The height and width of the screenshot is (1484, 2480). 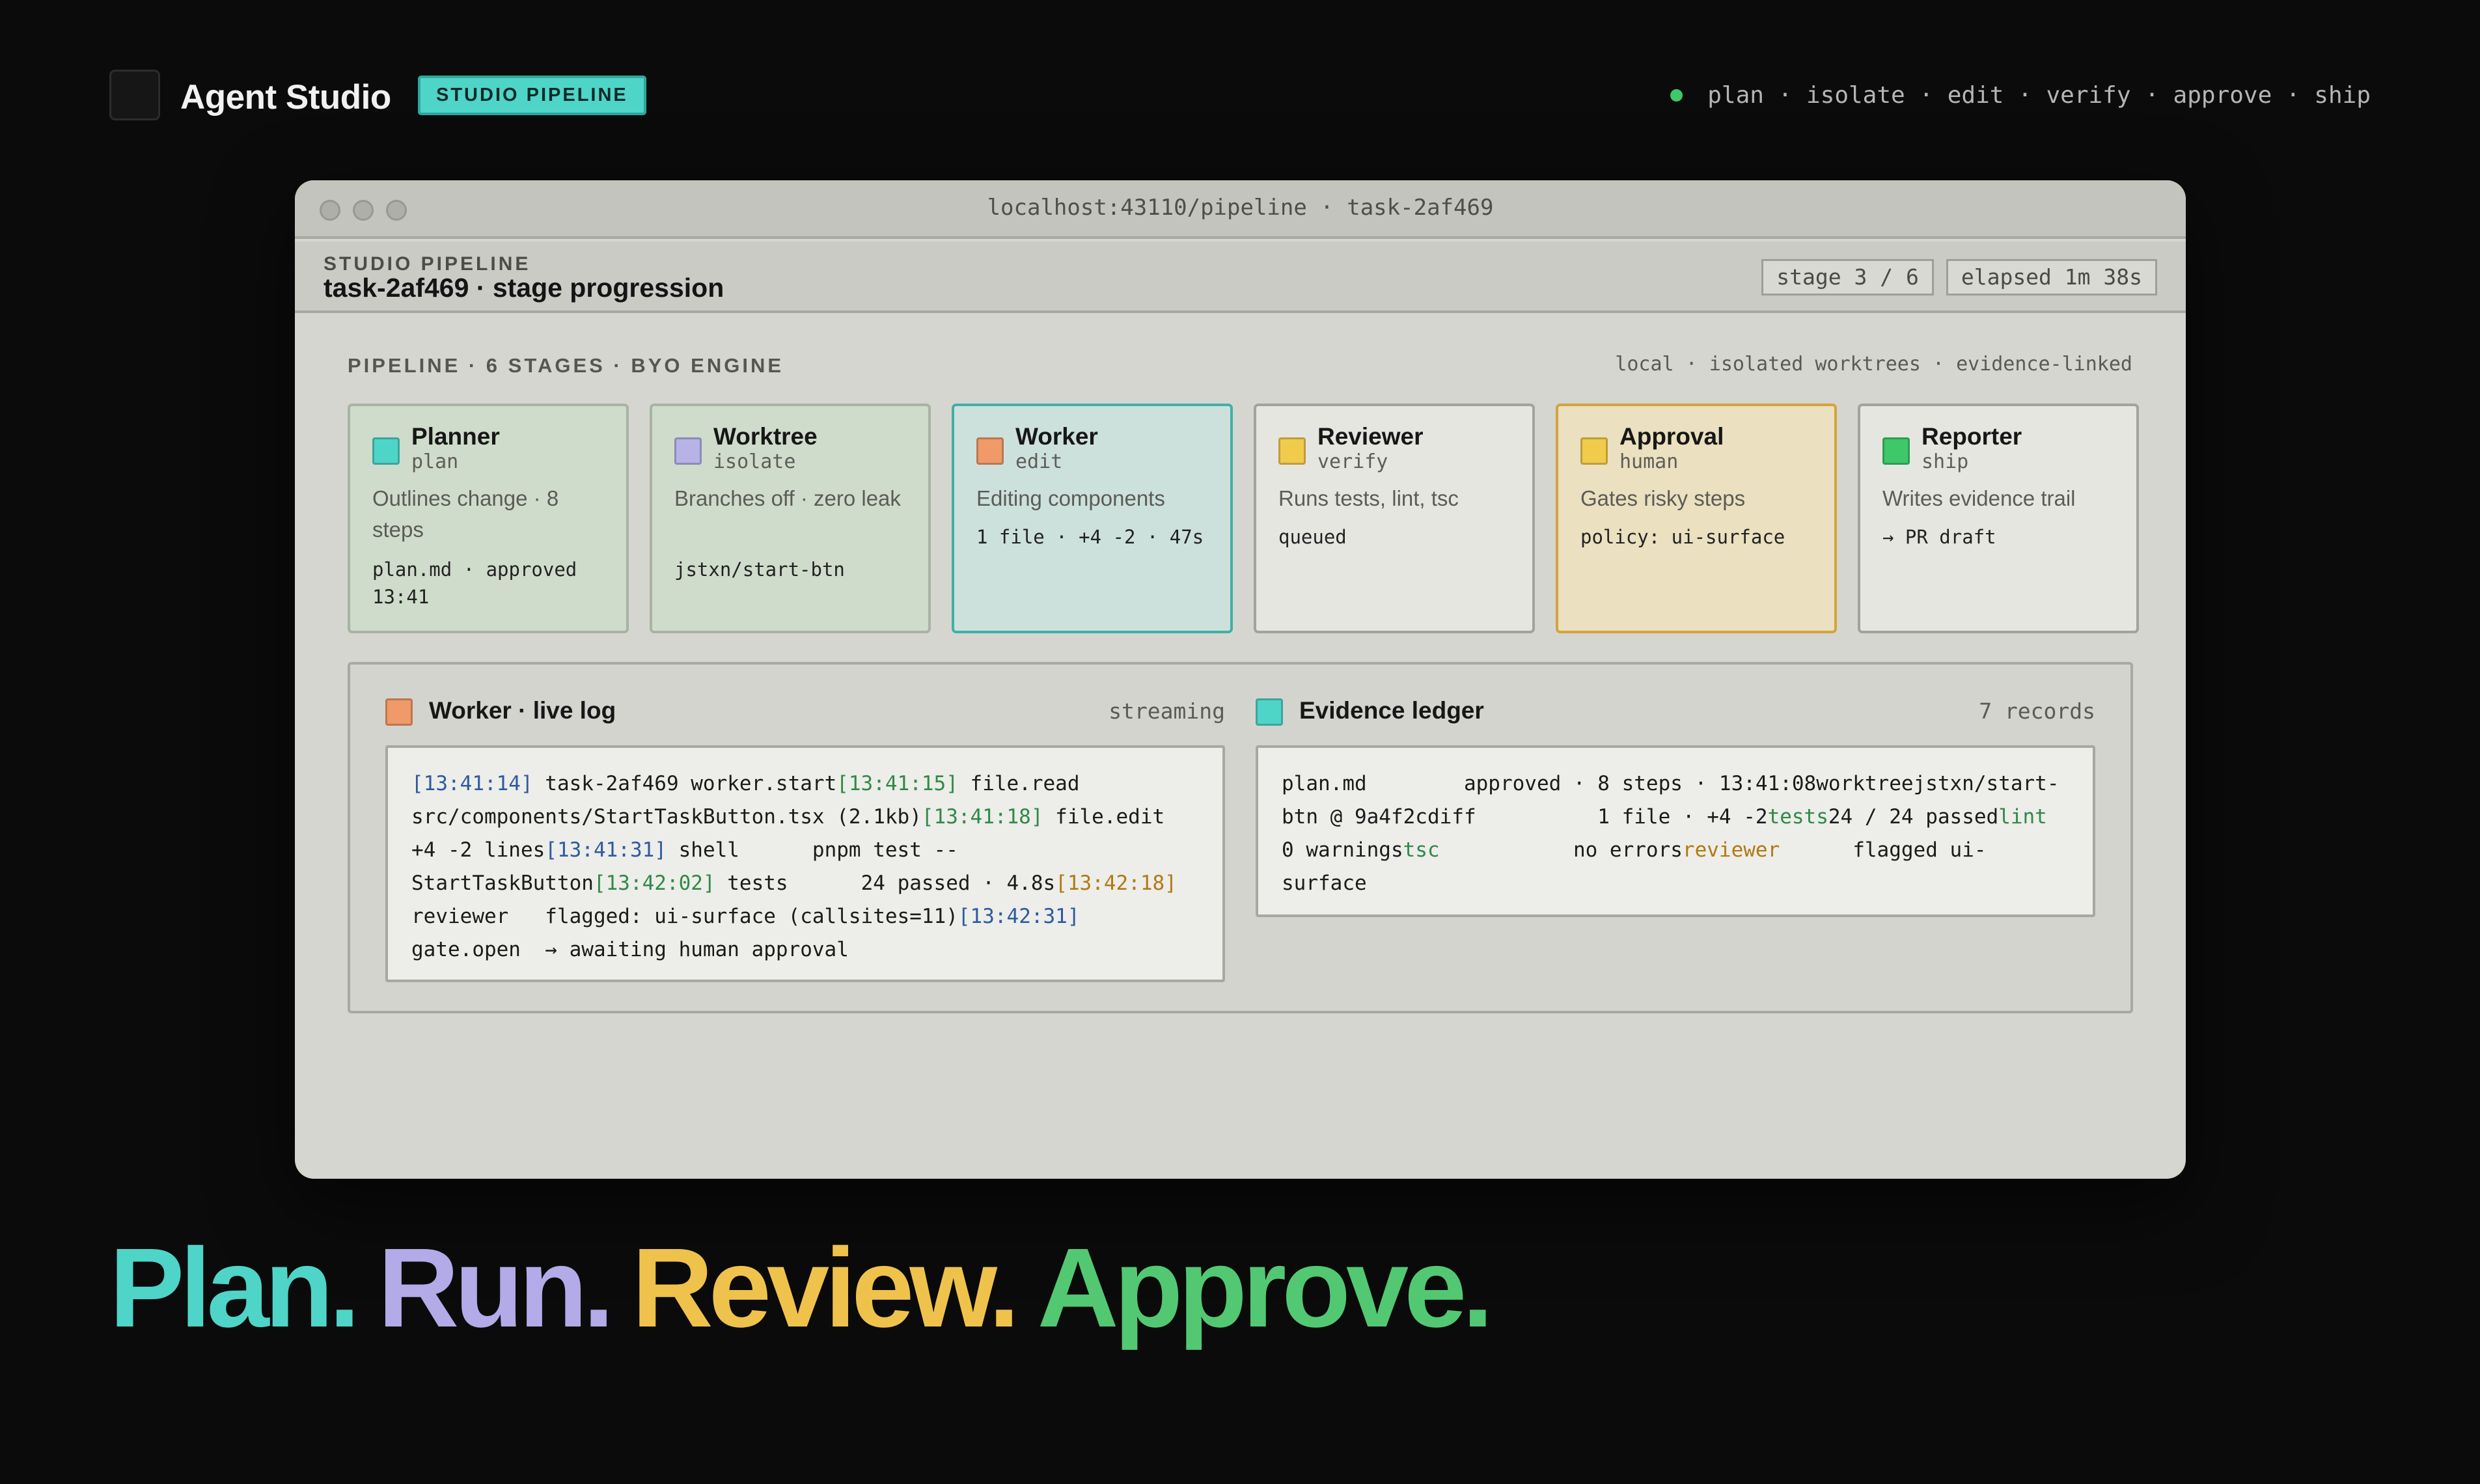 What do you see at coordinates (787, 498) in the screenshot?
I see `stage-desc: Branches off · zero leak` at bounding box center [787, 498].